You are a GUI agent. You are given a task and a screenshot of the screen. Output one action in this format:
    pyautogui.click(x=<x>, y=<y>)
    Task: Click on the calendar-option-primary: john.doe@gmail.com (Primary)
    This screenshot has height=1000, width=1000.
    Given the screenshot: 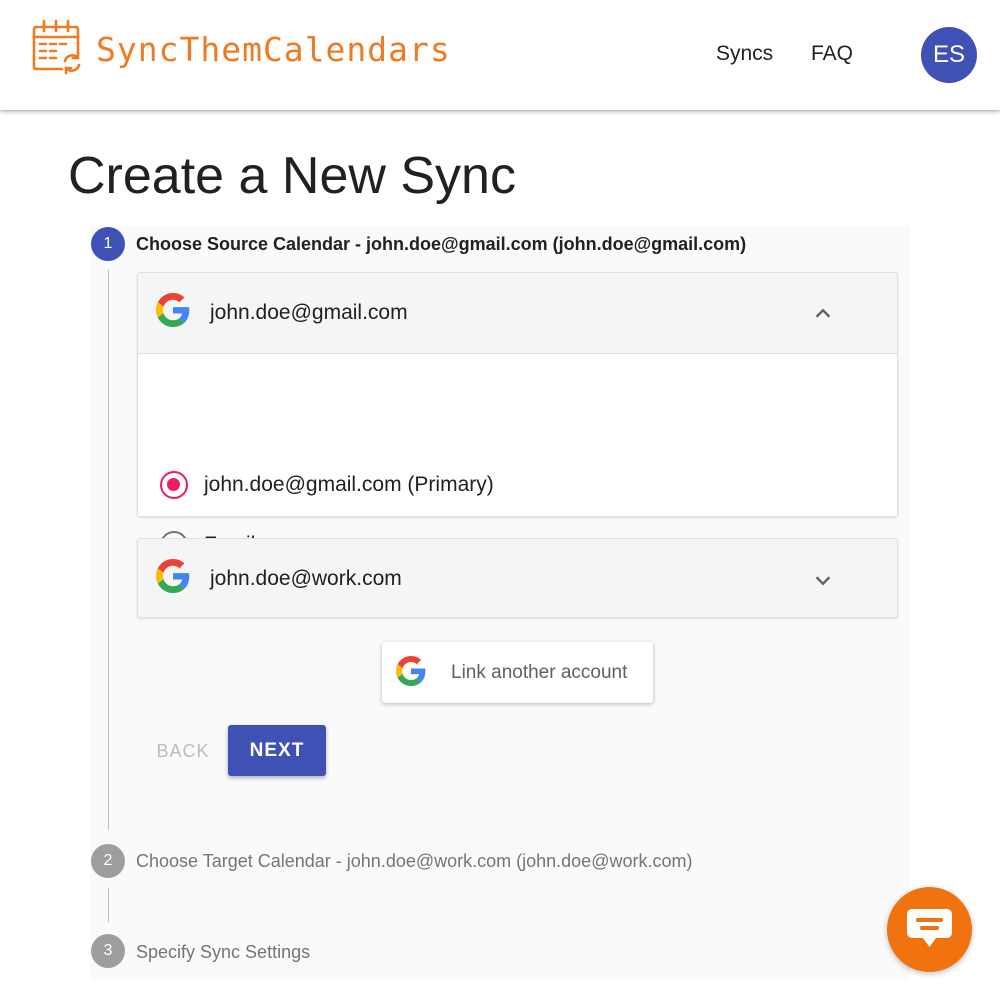 What is the action you would take?
    pyautogui.click(x=327, y=485)
    